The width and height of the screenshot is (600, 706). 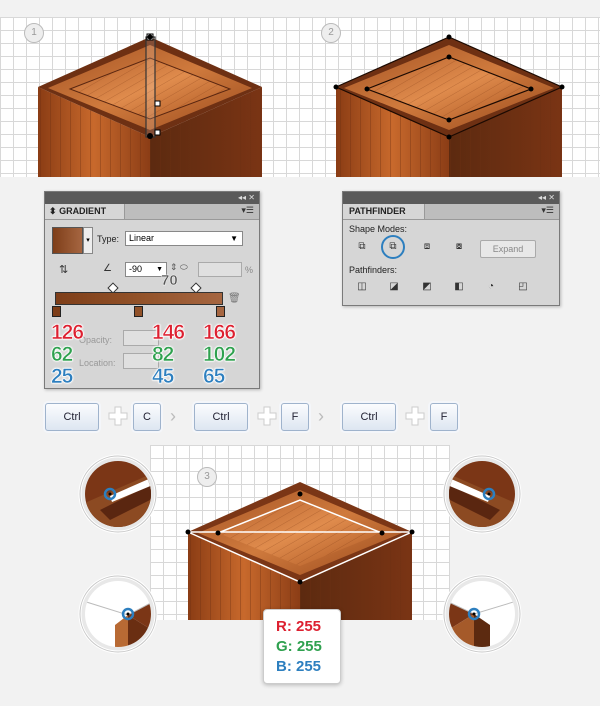 What do you see at coordinates (482, 614) in the screenshot?
I see `zoom-circle-bottom-right` at bounding box center [482, 614].